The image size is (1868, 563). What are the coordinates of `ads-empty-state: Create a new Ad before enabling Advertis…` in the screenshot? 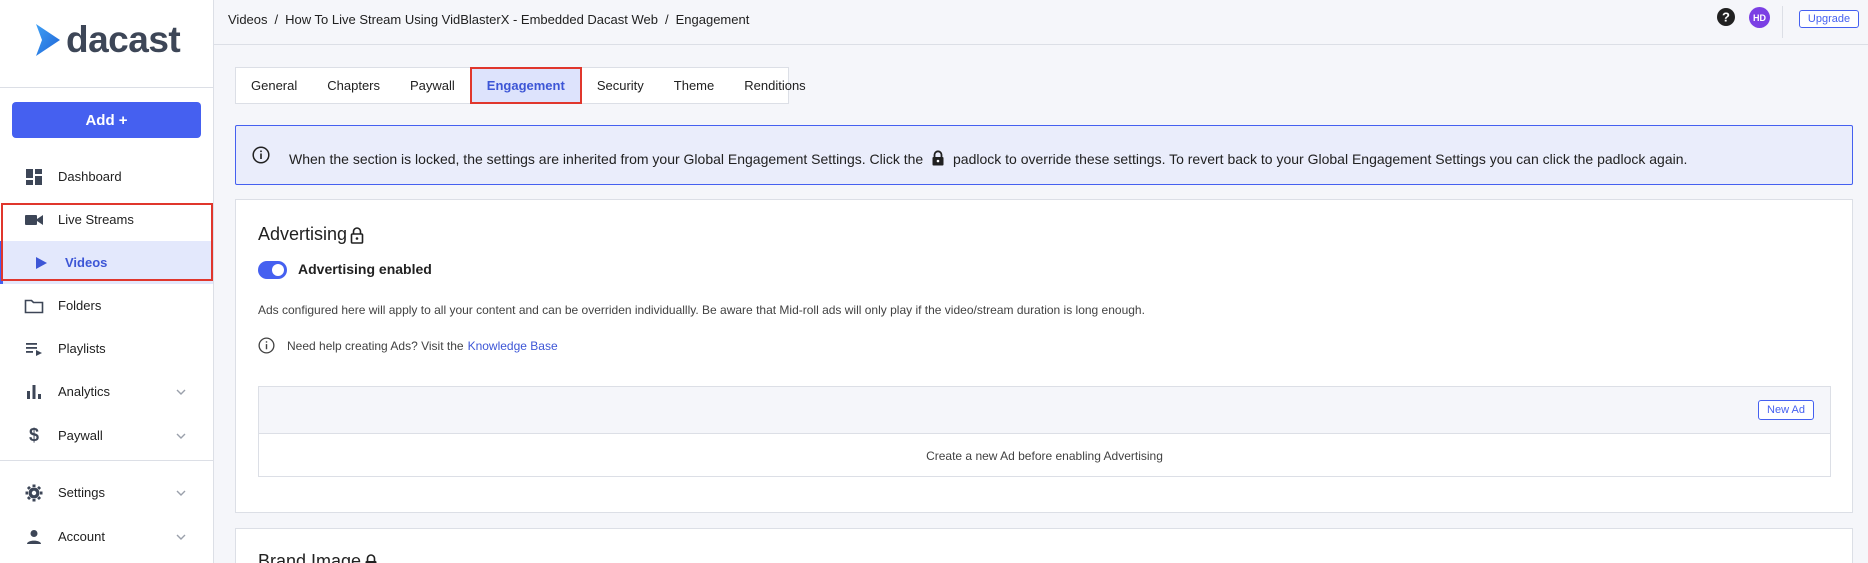 It's located at (1044, 455).